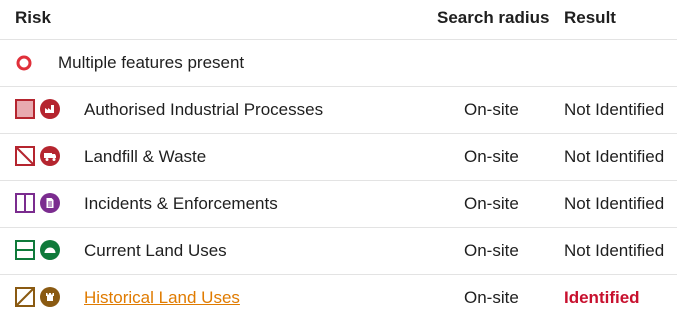  I want to click on row-name: Landfill & Waste, so click(145, 156).